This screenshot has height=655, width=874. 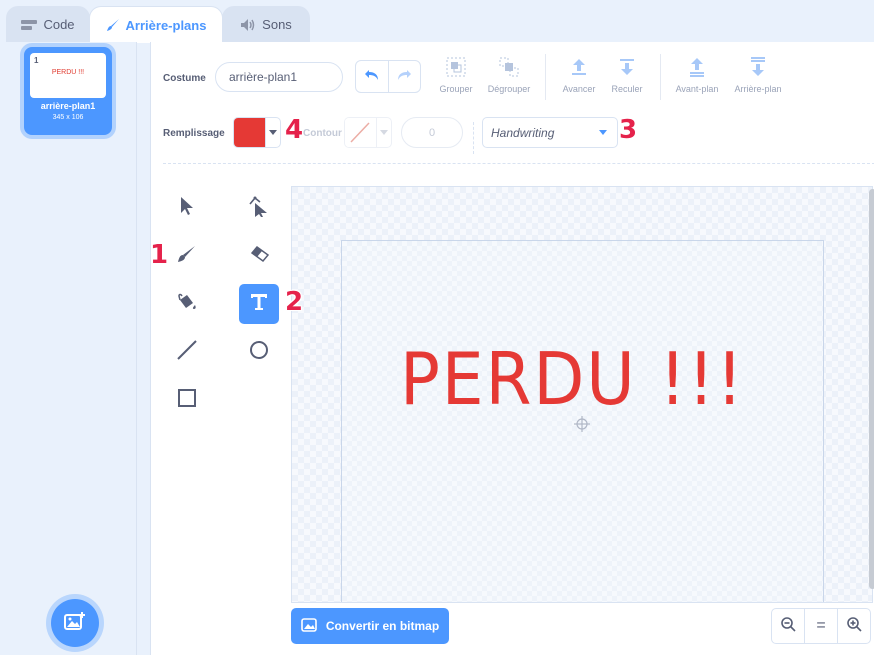 What do you see at coordinates (582, 426) in the screenshot?
I see `crosshair-icon` at bounding box center [582, 426].